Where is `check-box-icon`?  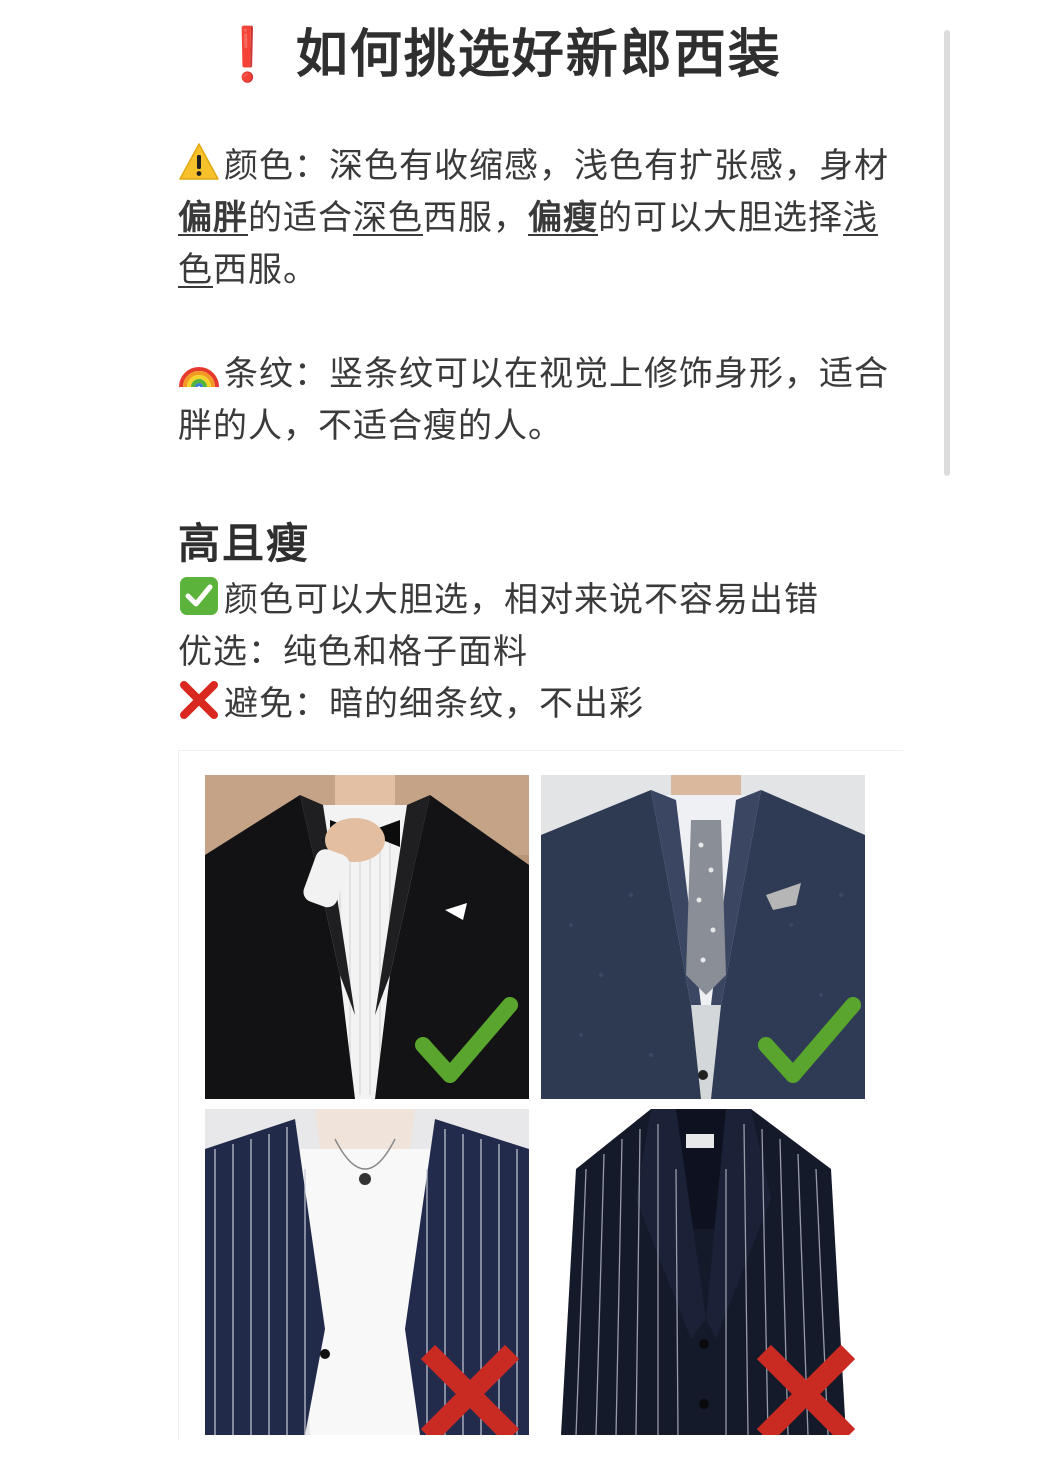 check-box-icon is located at coordinates (199, 596).